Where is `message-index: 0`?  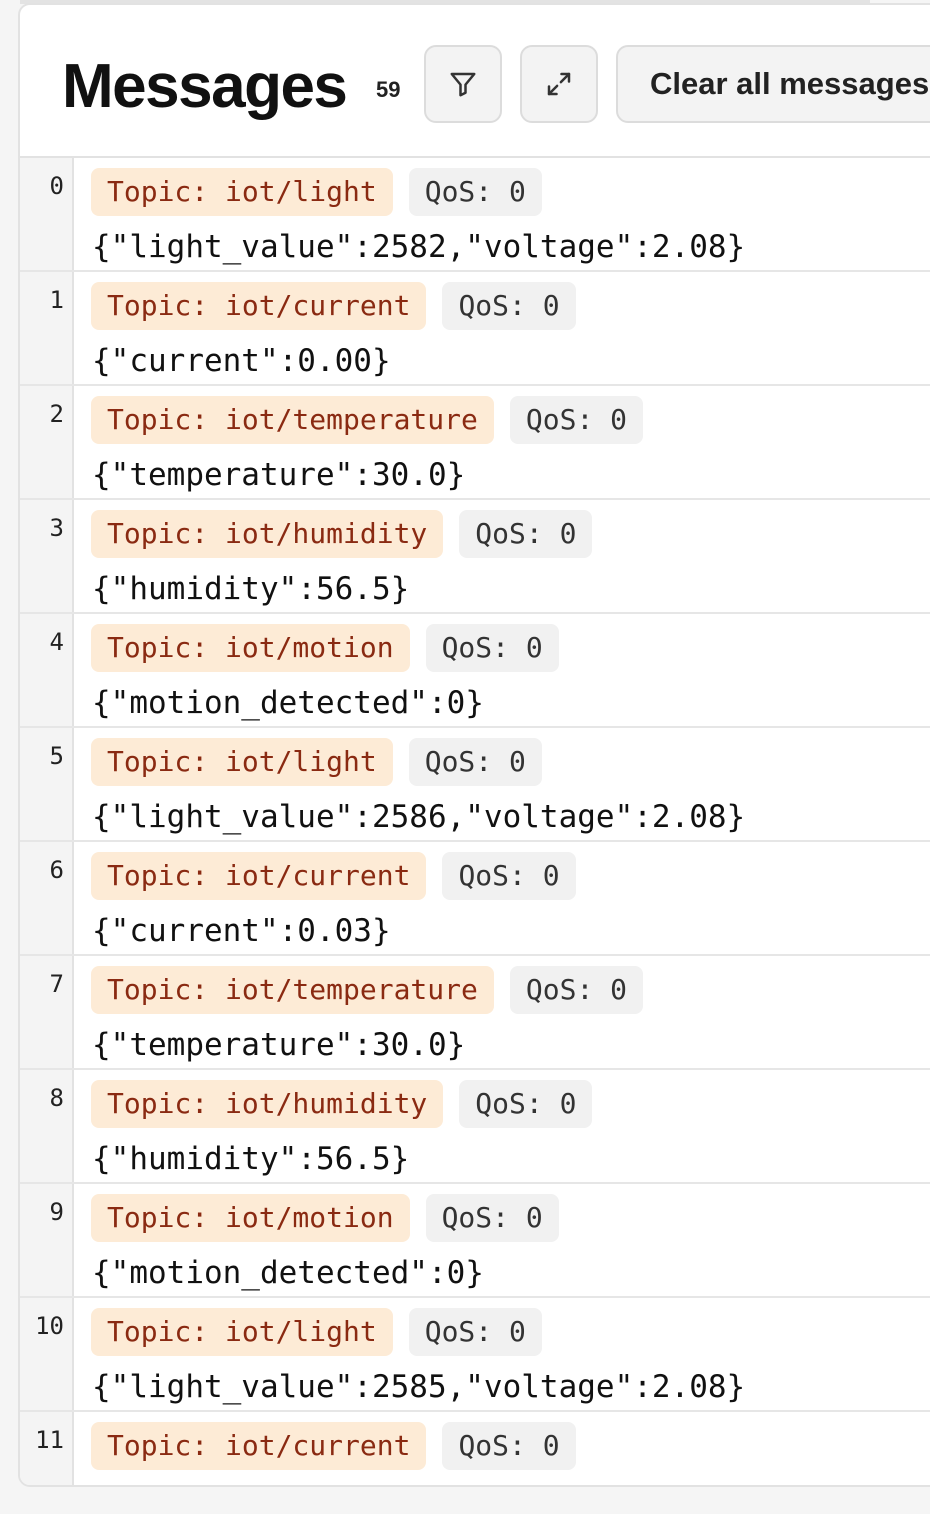 message-index: 0 is located at coordinates (56, 186).